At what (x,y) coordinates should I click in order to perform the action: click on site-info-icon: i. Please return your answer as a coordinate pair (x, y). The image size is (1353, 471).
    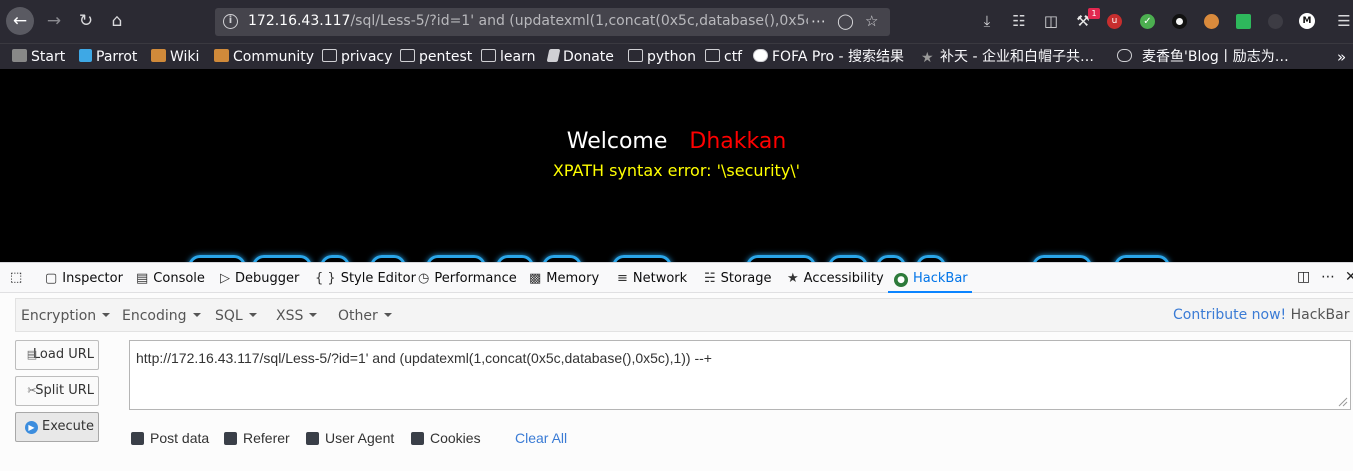
    Looking at the image, I should click on (230, 21).